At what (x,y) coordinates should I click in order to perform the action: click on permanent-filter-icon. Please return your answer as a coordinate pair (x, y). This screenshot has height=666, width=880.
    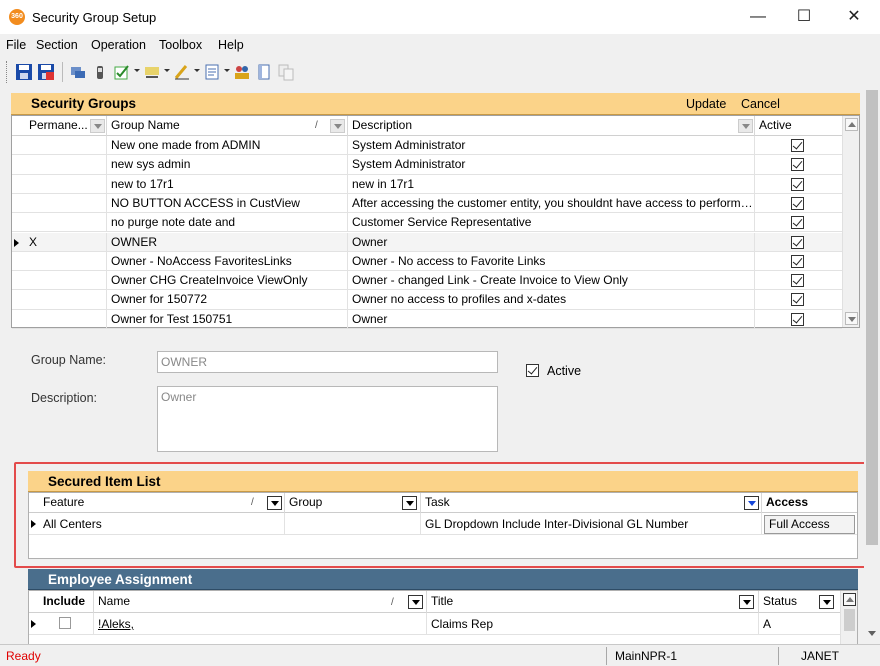
    Looking at the image, I should click on (97, 126).